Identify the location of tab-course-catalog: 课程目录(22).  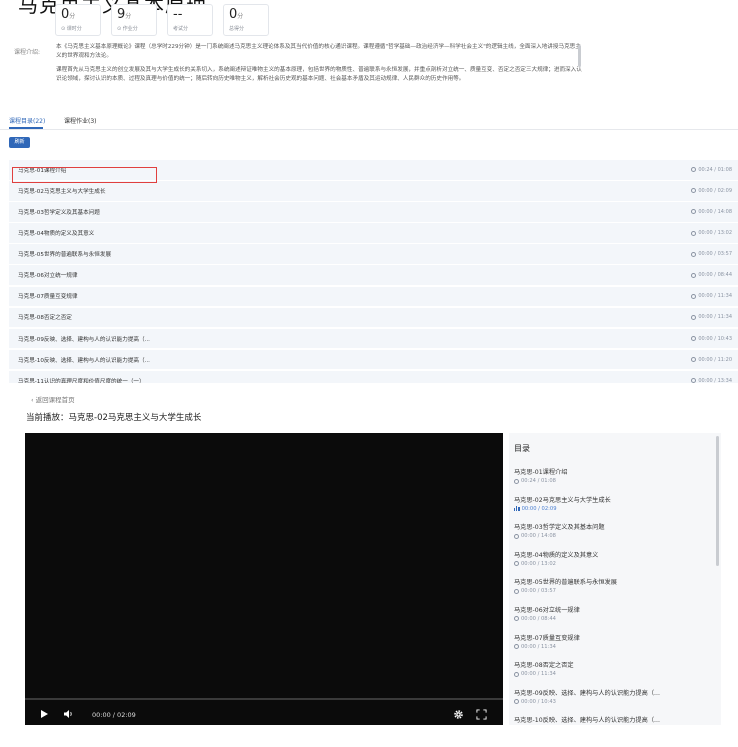
(27, 120).